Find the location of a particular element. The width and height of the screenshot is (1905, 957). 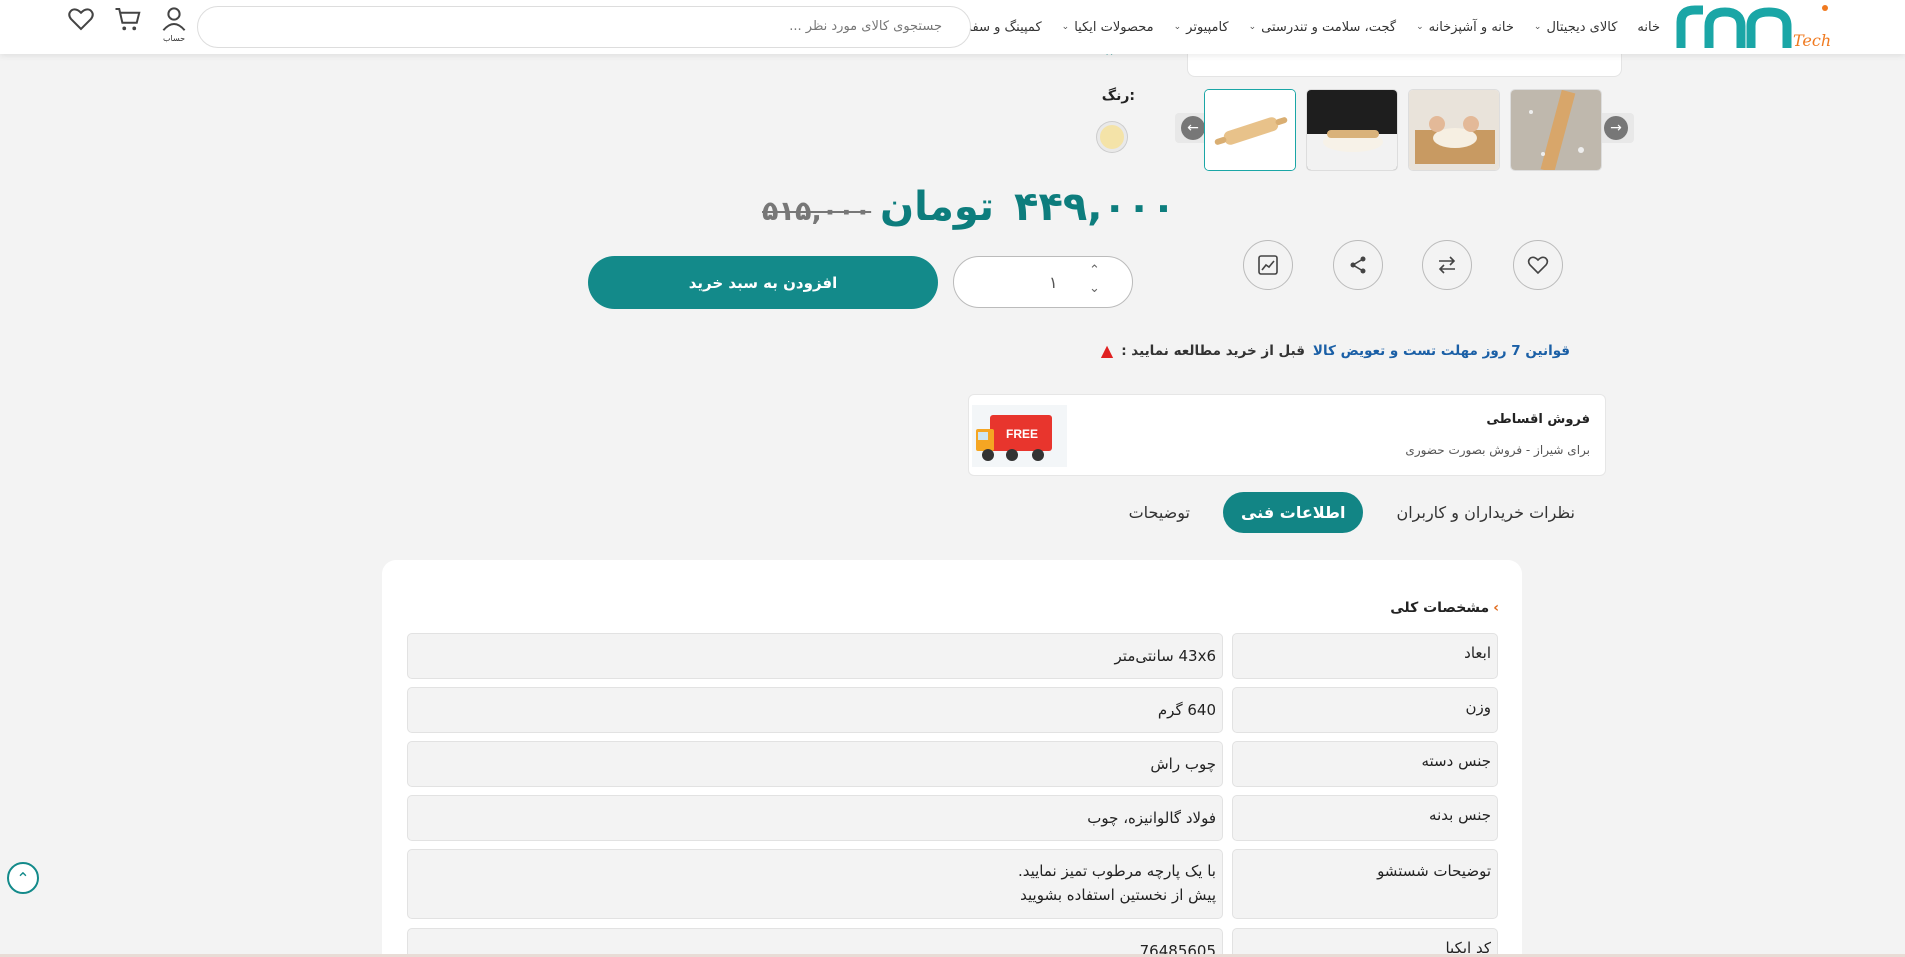

spec-value: 640 گرم is located at coordinates (815, 710).